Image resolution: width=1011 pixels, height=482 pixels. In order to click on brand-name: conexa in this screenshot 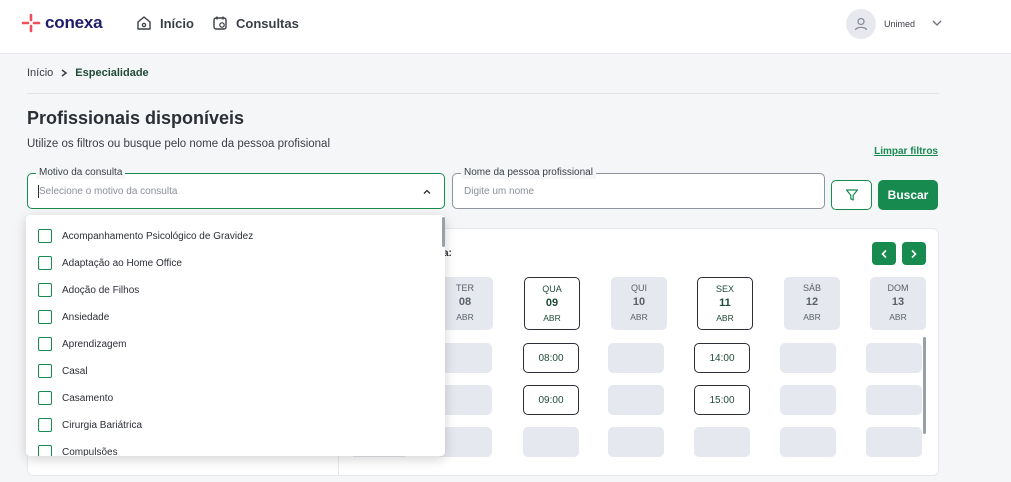, I will do `click(74, 22)`.